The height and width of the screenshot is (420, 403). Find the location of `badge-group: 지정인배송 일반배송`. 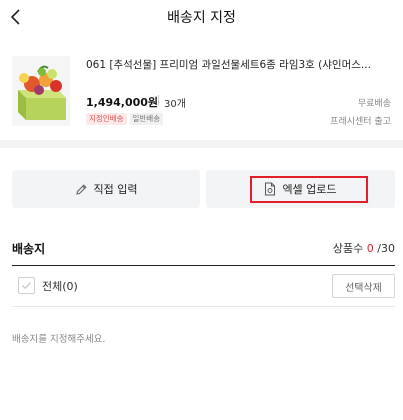

badge-group: 지정인배송 일반배송 is located at coordinates (125, 119).